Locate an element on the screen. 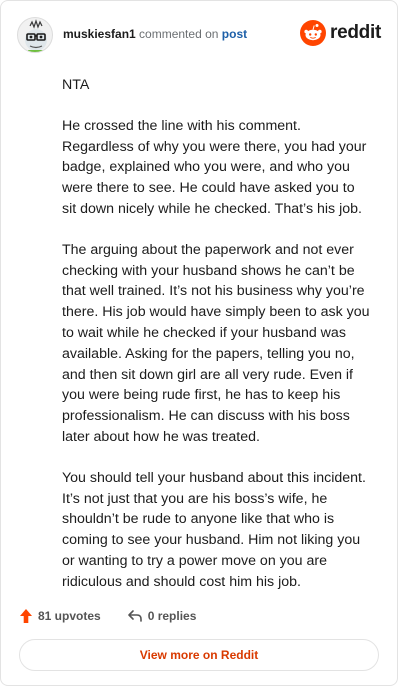 Image resolution: width=400 pixels, height=688 pixels. username-link: muskiesfan1 is located at coordinates (99, 34).